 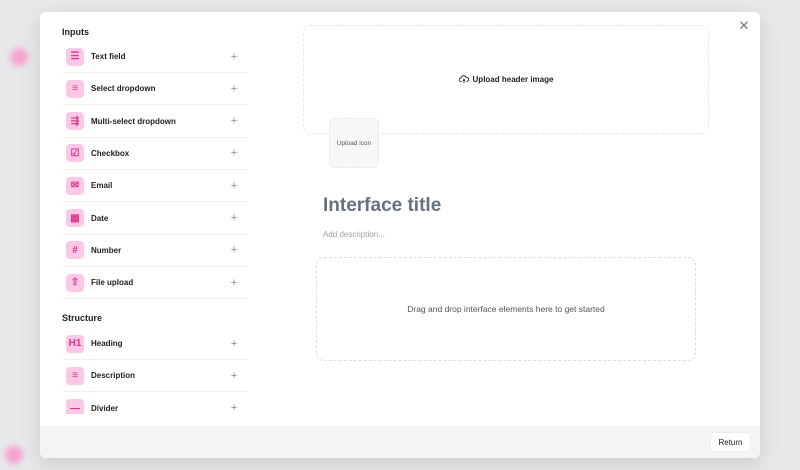 What do you see at coordinates (105, 408) in the screenshot?
I see `element-label: Divider` at bounding box center [105, 408].